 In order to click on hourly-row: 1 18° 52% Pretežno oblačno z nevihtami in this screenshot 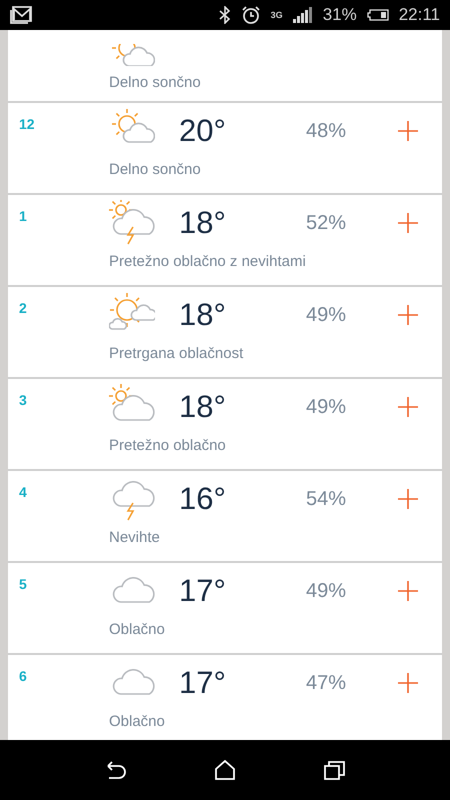, I will do `click(225, 241)`.